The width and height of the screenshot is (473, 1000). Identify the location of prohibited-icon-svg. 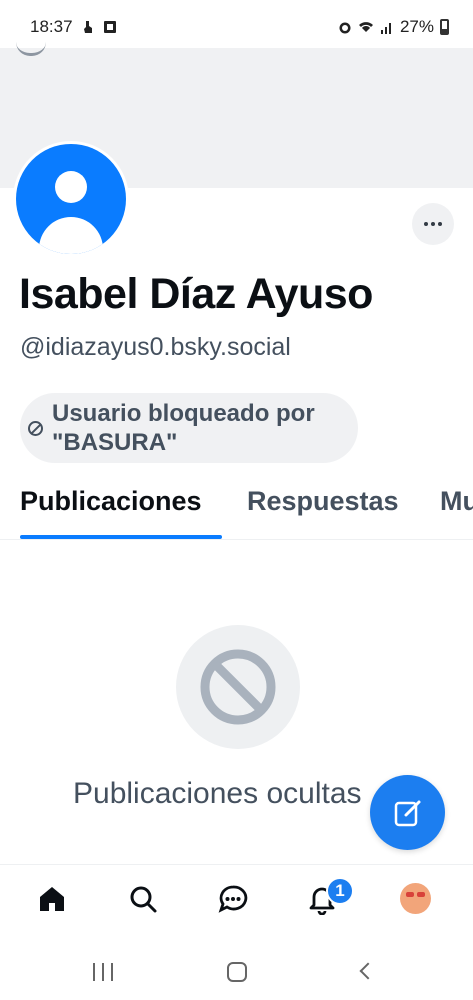
(238, 687).